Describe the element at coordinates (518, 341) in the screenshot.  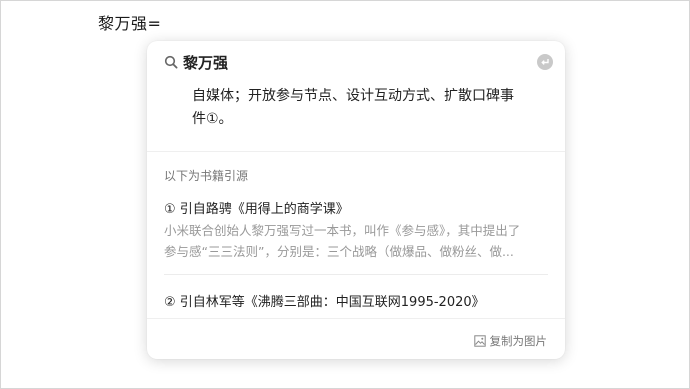
I see `copy-label: 复制为图片` at that location.